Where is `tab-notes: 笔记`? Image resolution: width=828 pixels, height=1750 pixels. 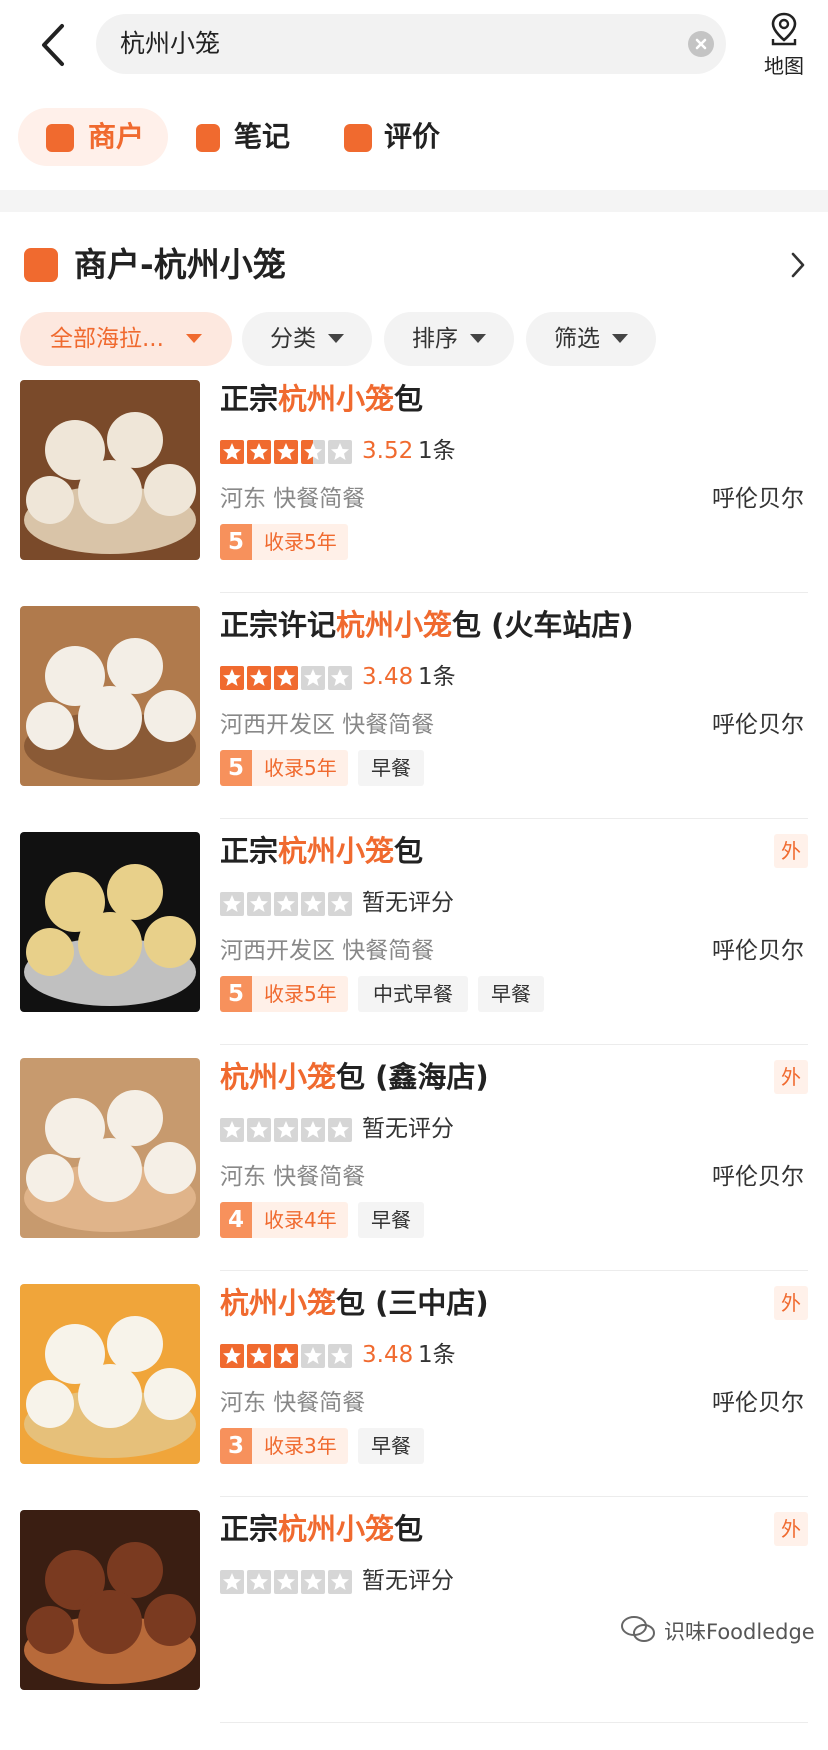
tab-notes: 笔记 is located at coordinates (248, 137).